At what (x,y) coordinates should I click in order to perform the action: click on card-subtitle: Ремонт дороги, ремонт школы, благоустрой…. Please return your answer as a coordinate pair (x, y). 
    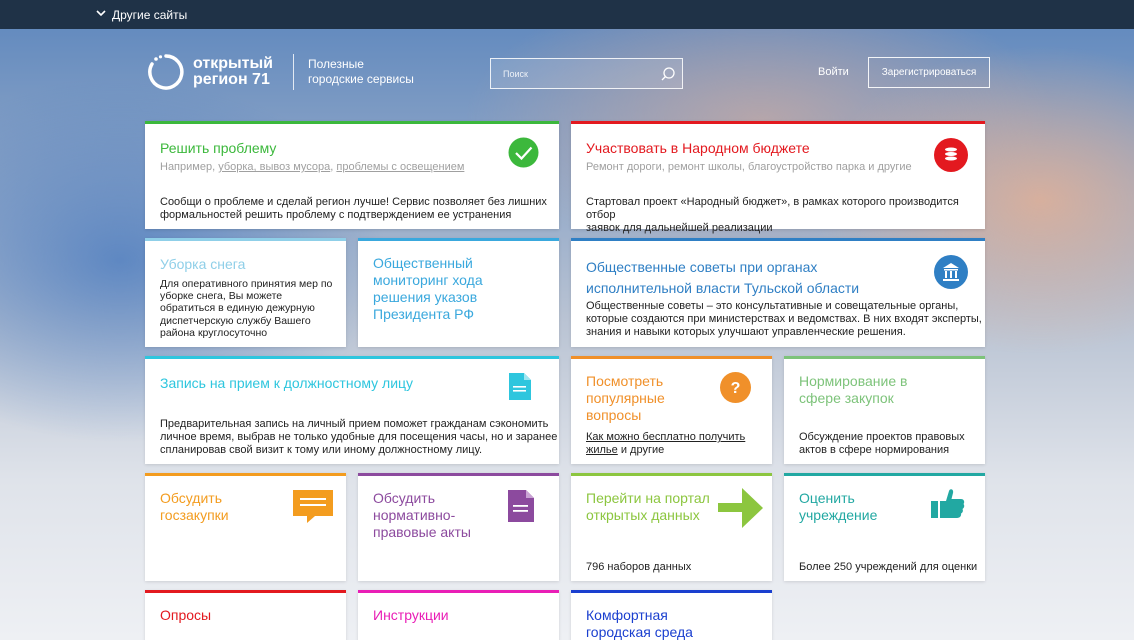
    Looking at the image, I should click on (749, 167).